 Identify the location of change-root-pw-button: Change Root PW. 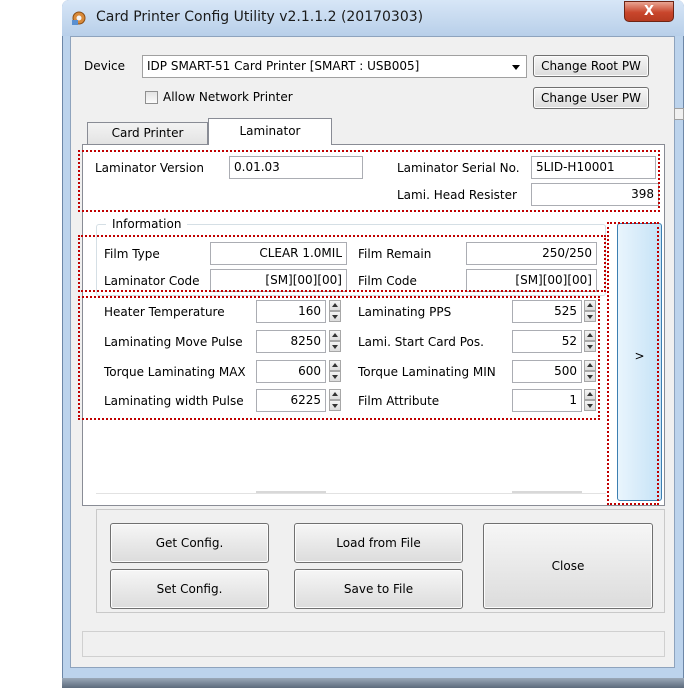
(591, 66).